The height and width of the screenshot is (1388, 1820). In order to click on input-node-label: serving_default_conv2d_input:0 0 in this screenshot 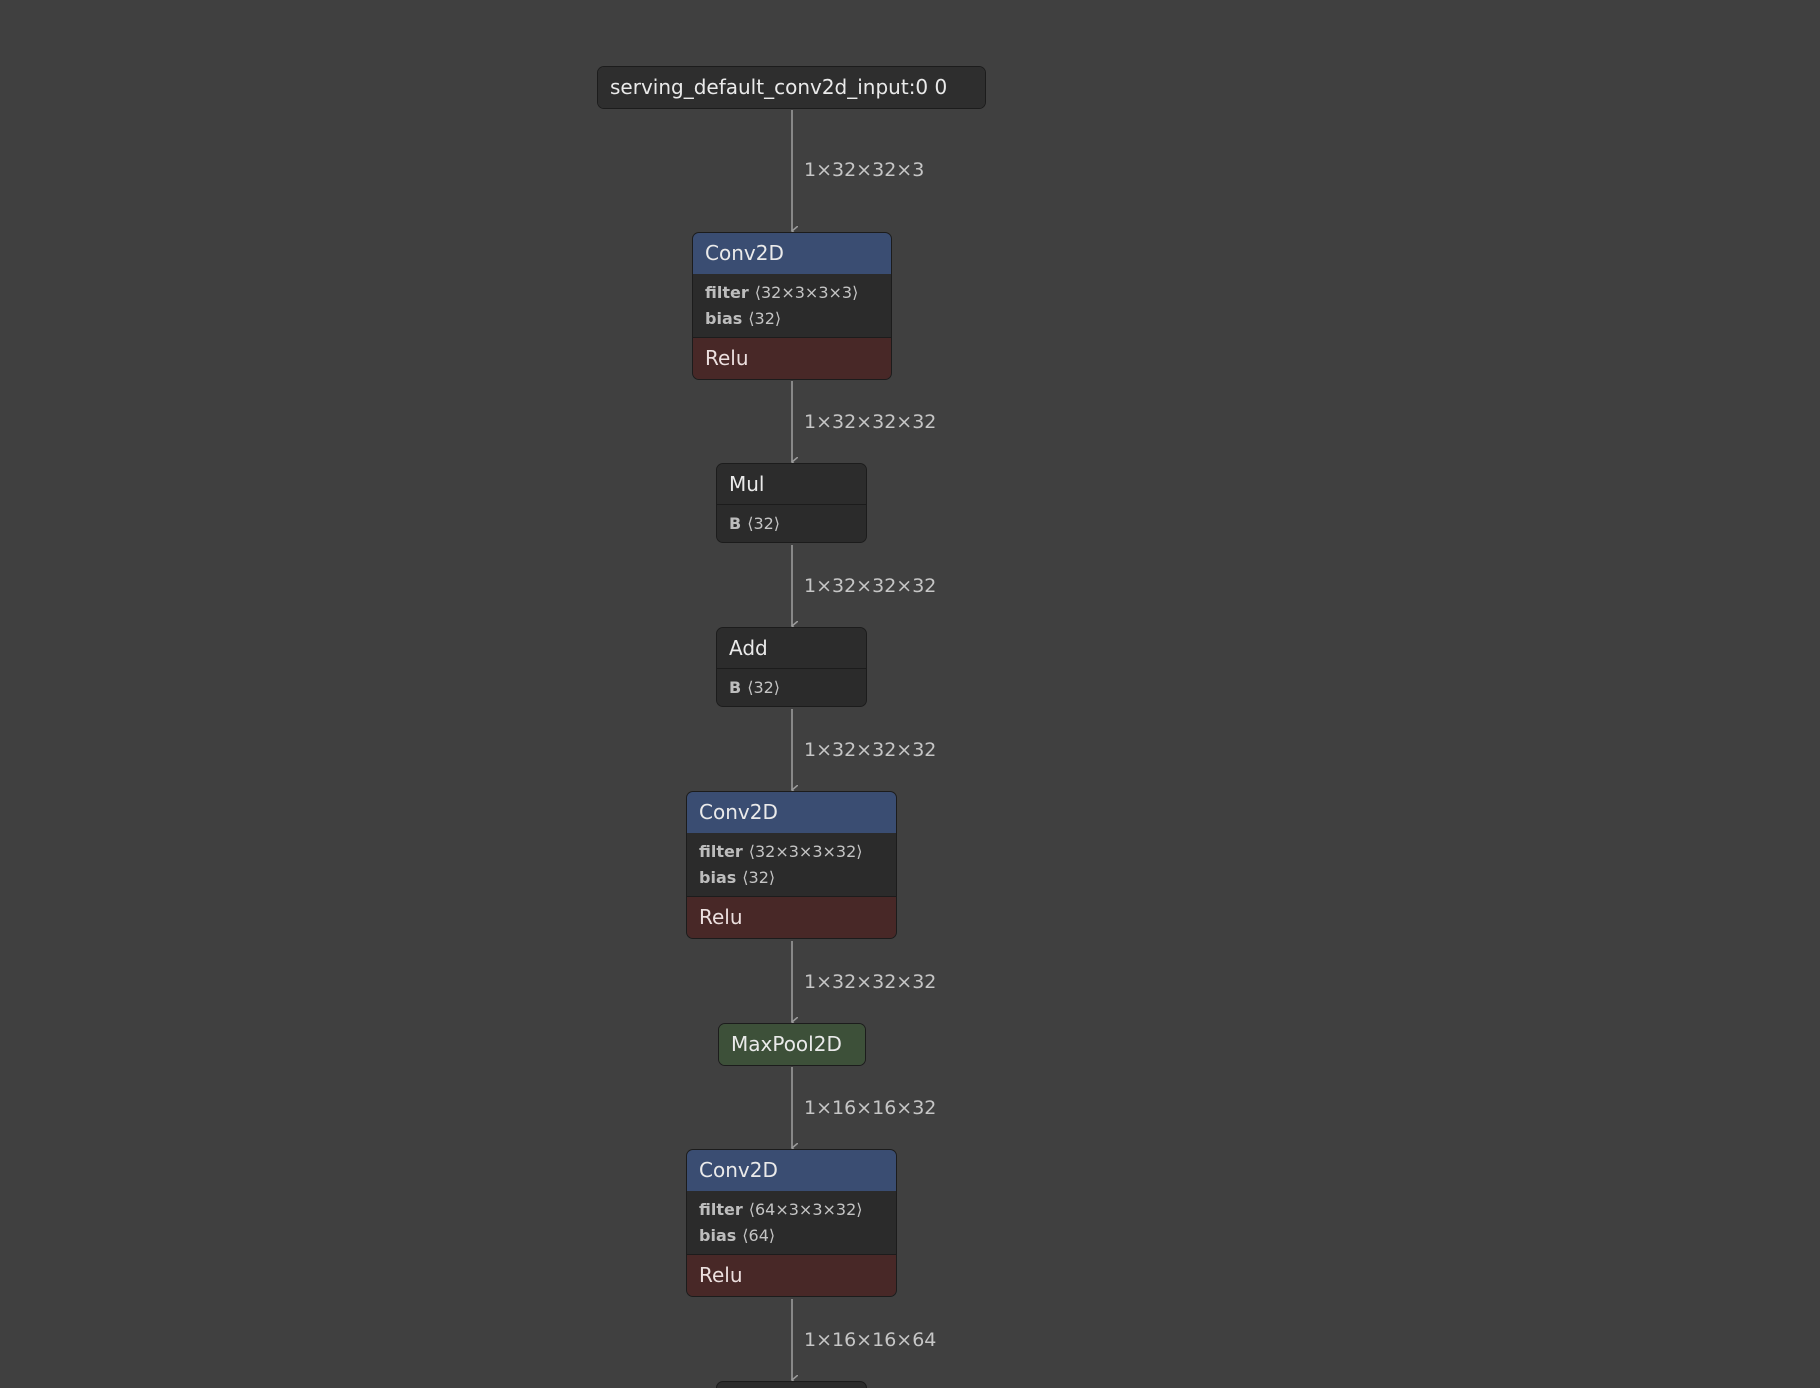, I will do `click(791, 87)`.